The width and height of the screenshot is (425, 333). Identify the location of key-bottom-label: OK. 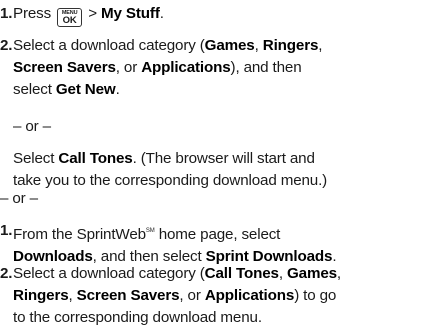
(69, 20).